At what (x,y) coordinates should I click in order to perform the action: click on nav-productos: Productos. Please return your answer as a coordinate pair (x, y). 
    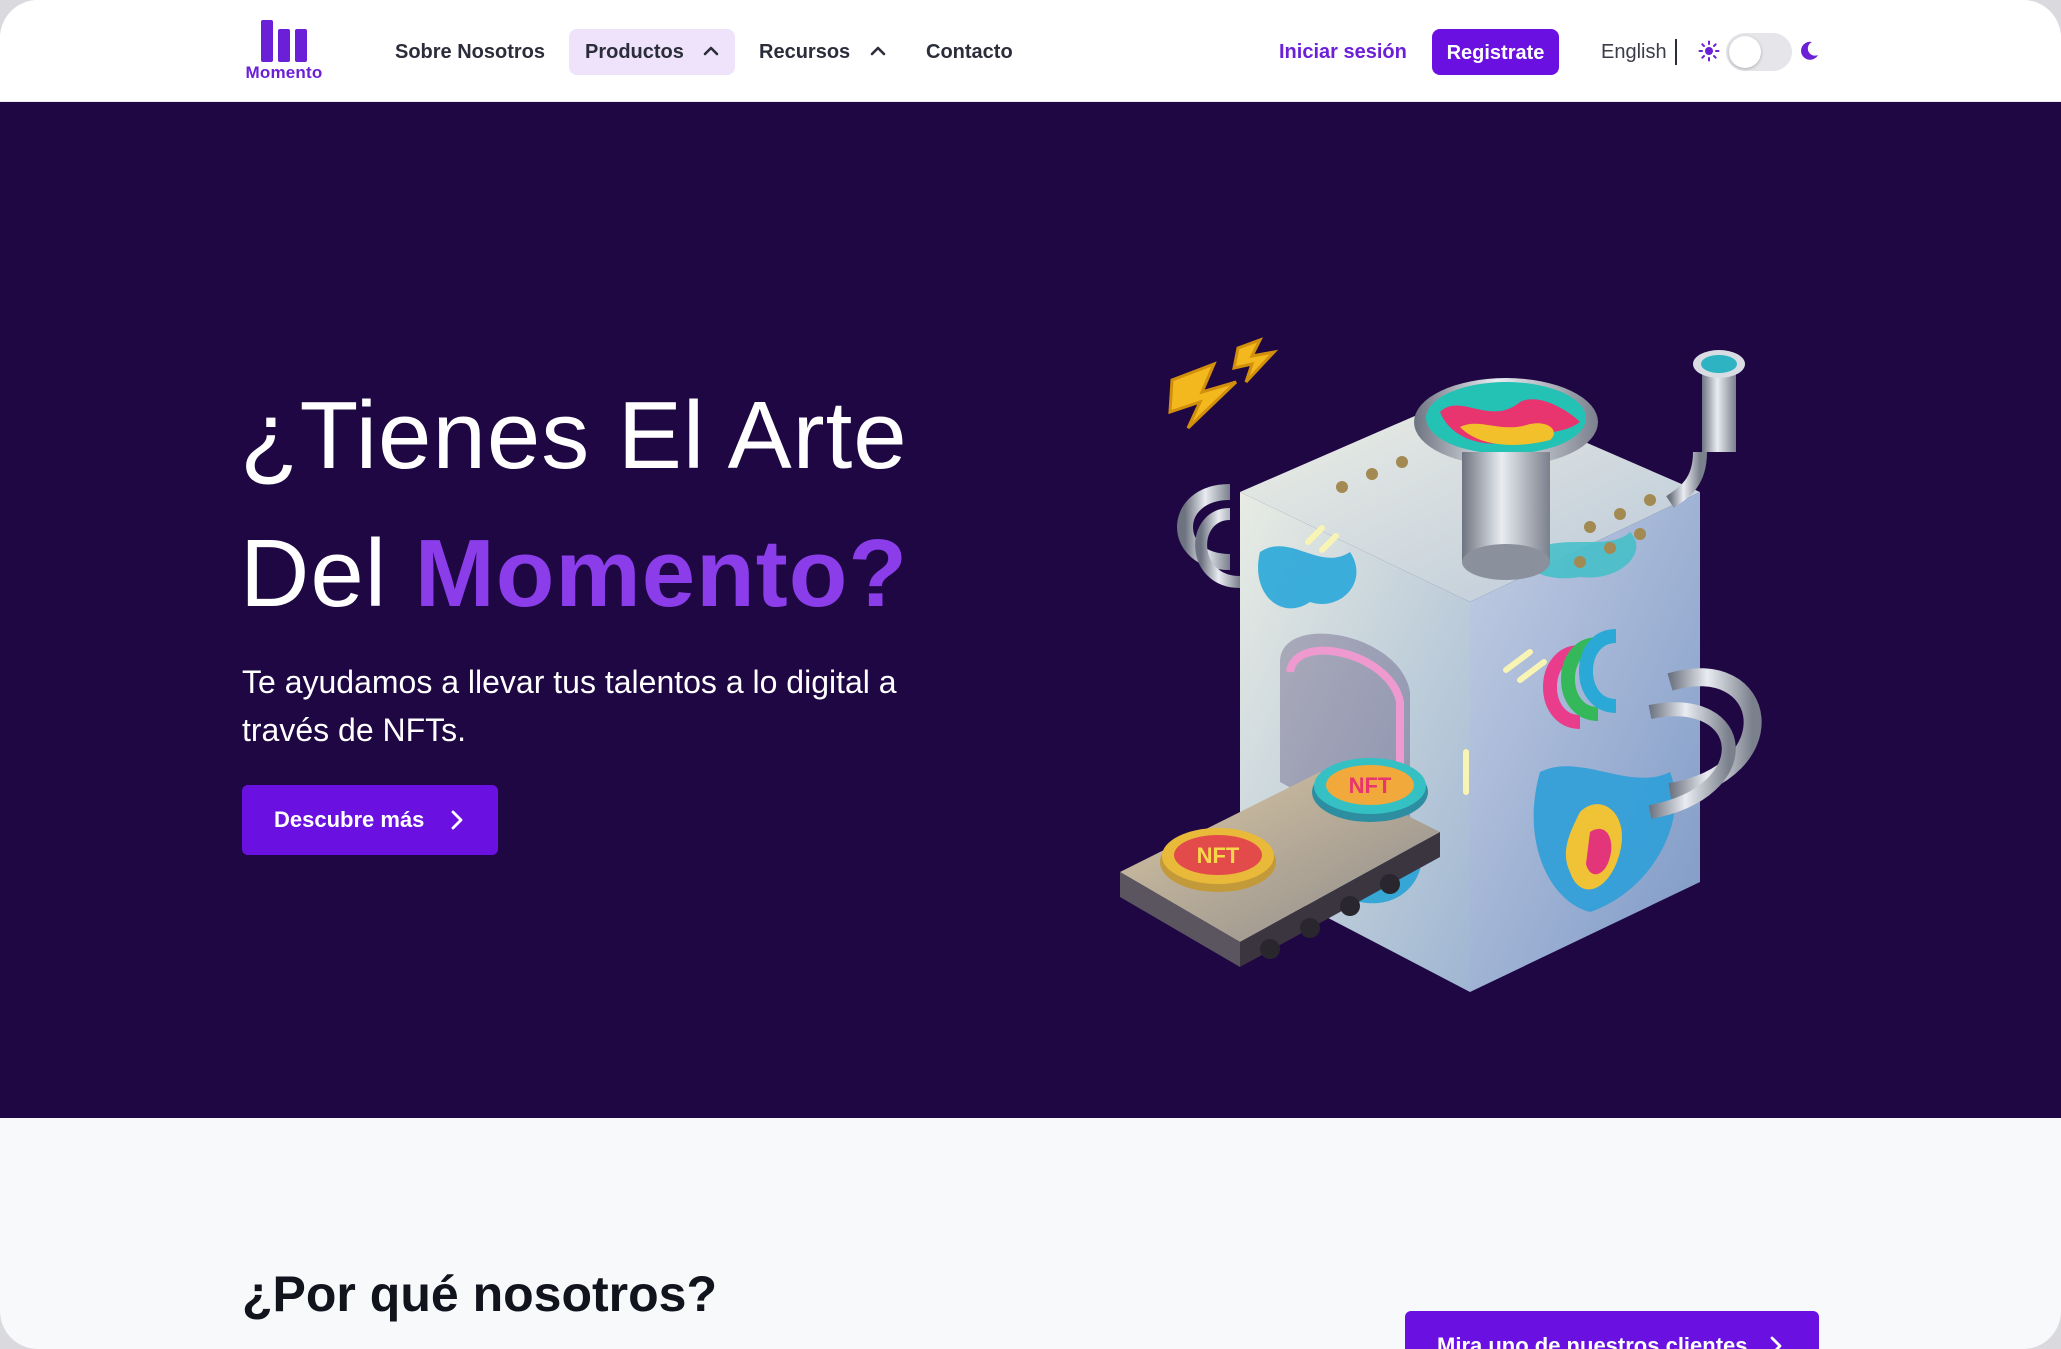
    Looking at the image, I should click on (652, 52).